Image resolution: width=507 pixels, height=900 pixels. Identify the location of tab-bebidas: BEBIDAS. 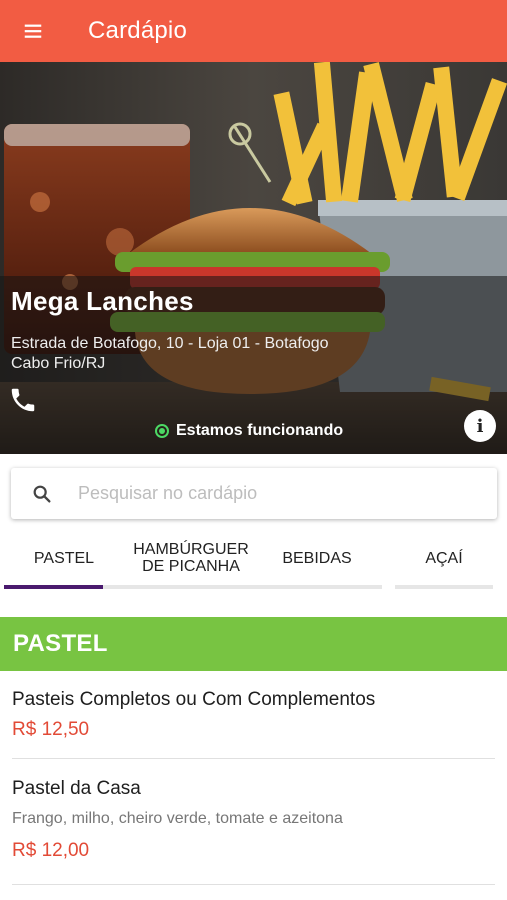
(317, 558).